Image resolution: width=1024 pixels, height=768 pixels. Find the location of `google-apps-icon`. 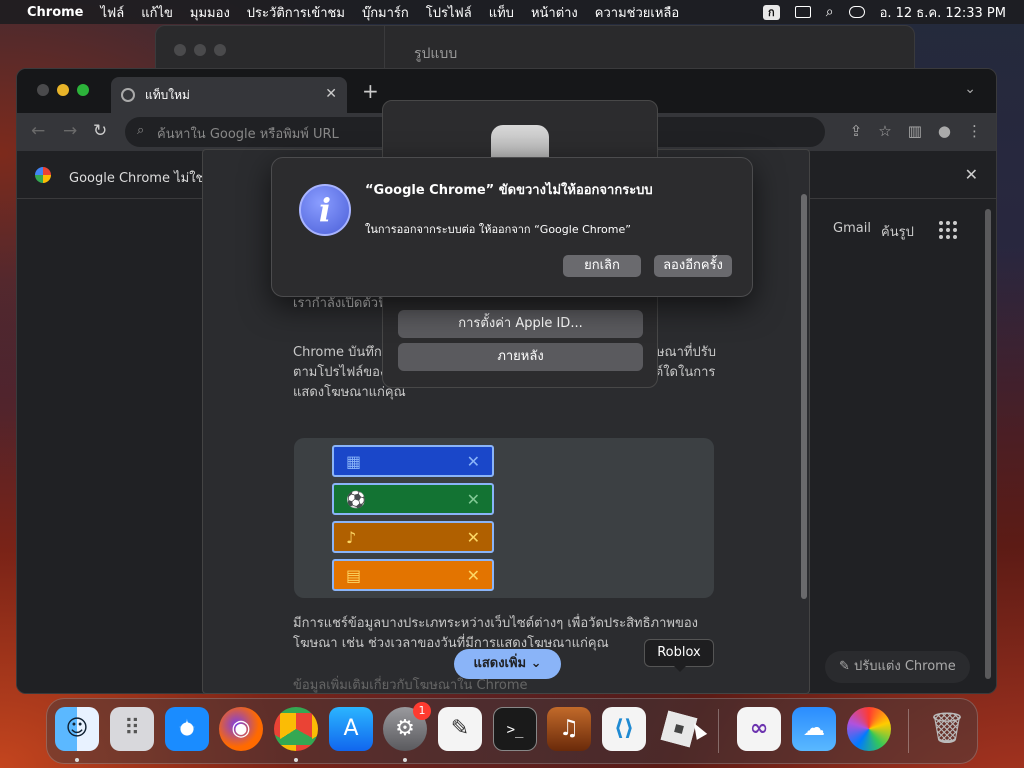

google-apps-icon is located at coordinates (948, 230).